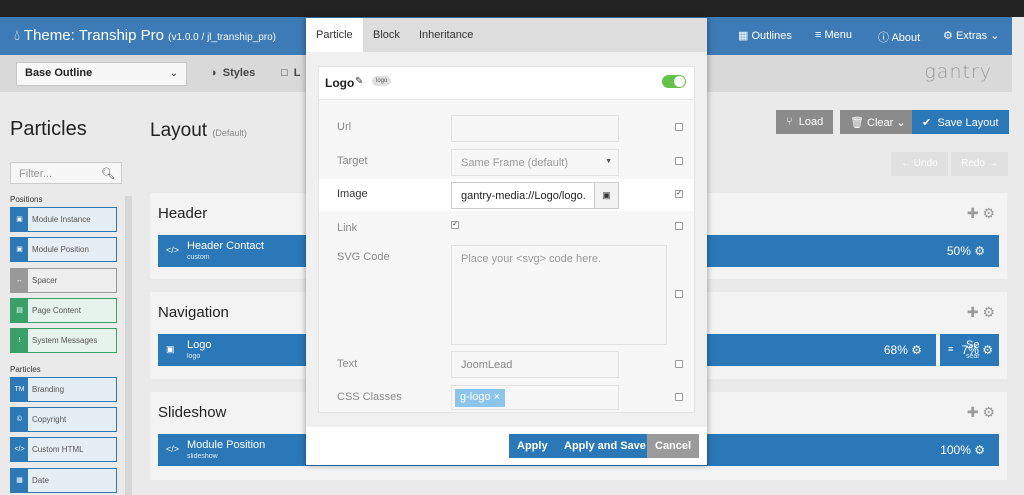  I want to click on tab-block: Block, so click(386, 35).